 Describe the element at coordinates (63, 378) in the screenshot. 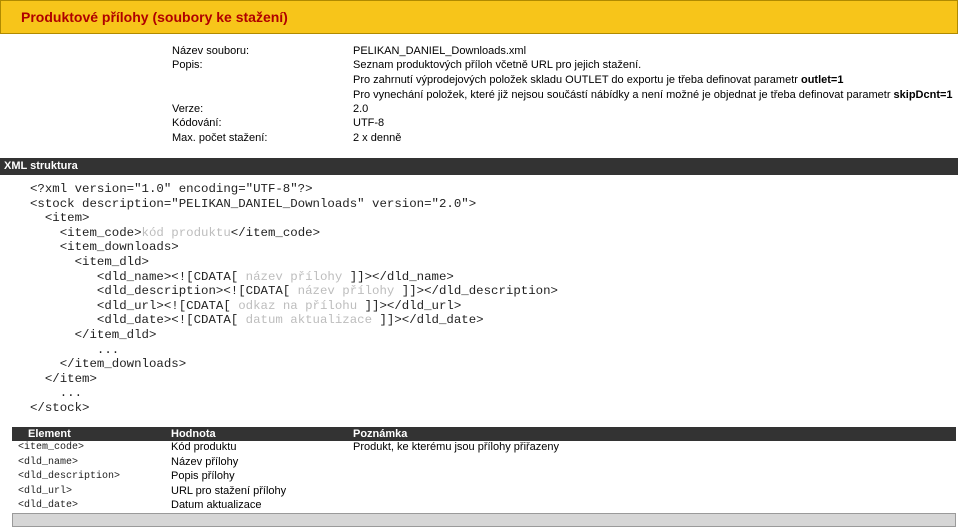

I see `xml-line: </item>` at that location.